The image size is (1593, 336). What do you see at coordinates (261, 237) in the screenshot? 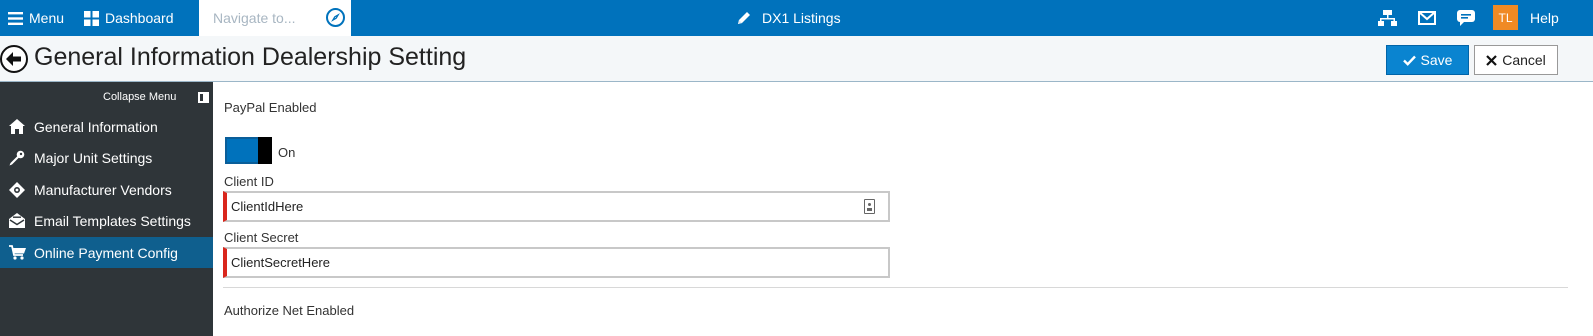
I see `client-secret-label: Client Secret` at bounding box center [261, 237].